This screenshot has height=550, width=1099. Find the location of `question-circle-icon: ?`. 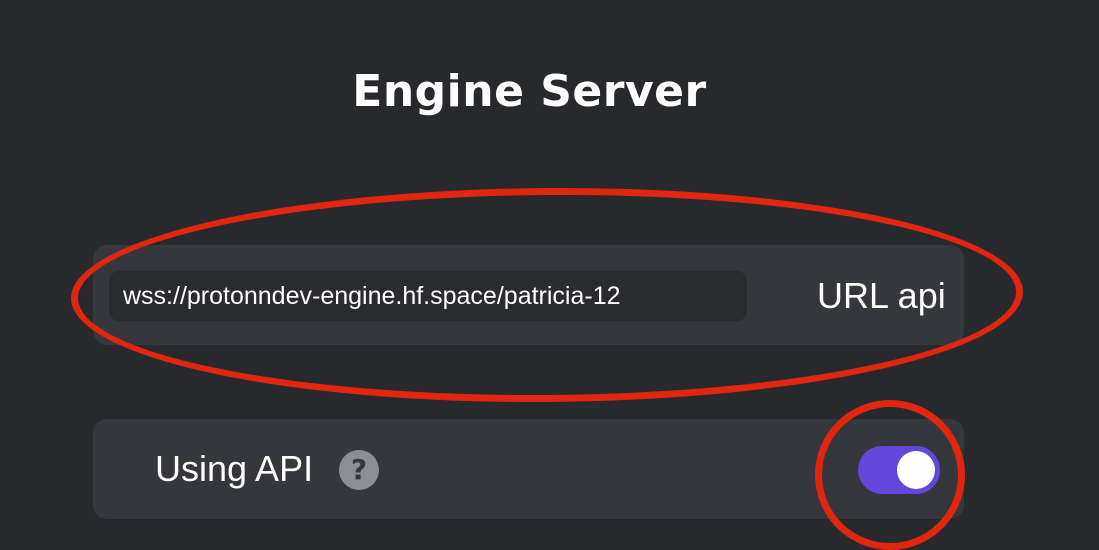

question-circle-icon: ? is located at coordinates (359, 470).